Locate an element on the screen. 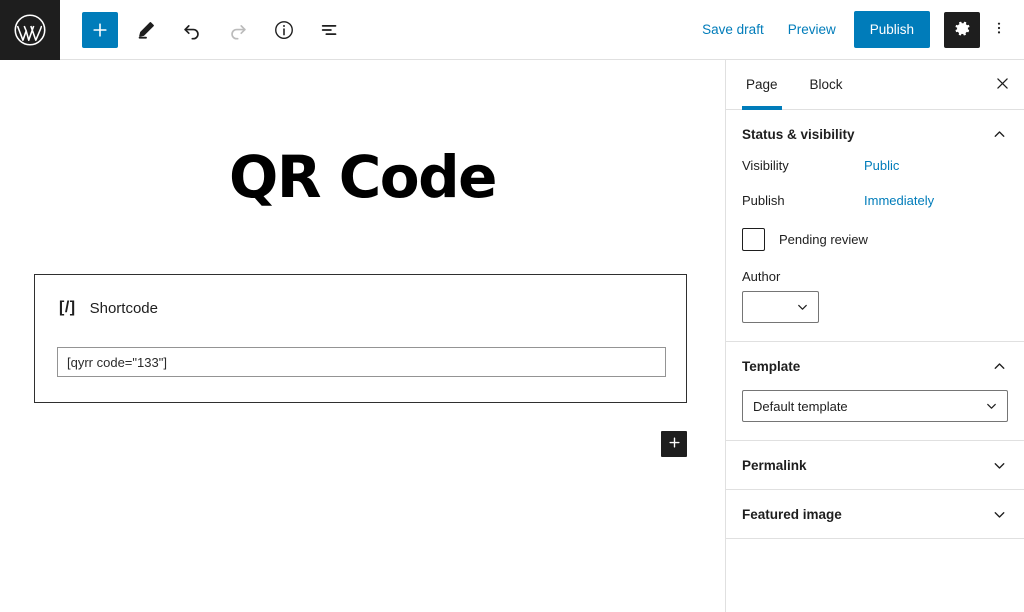  visibility-value-button: Public is located at coordinates (881, 165).